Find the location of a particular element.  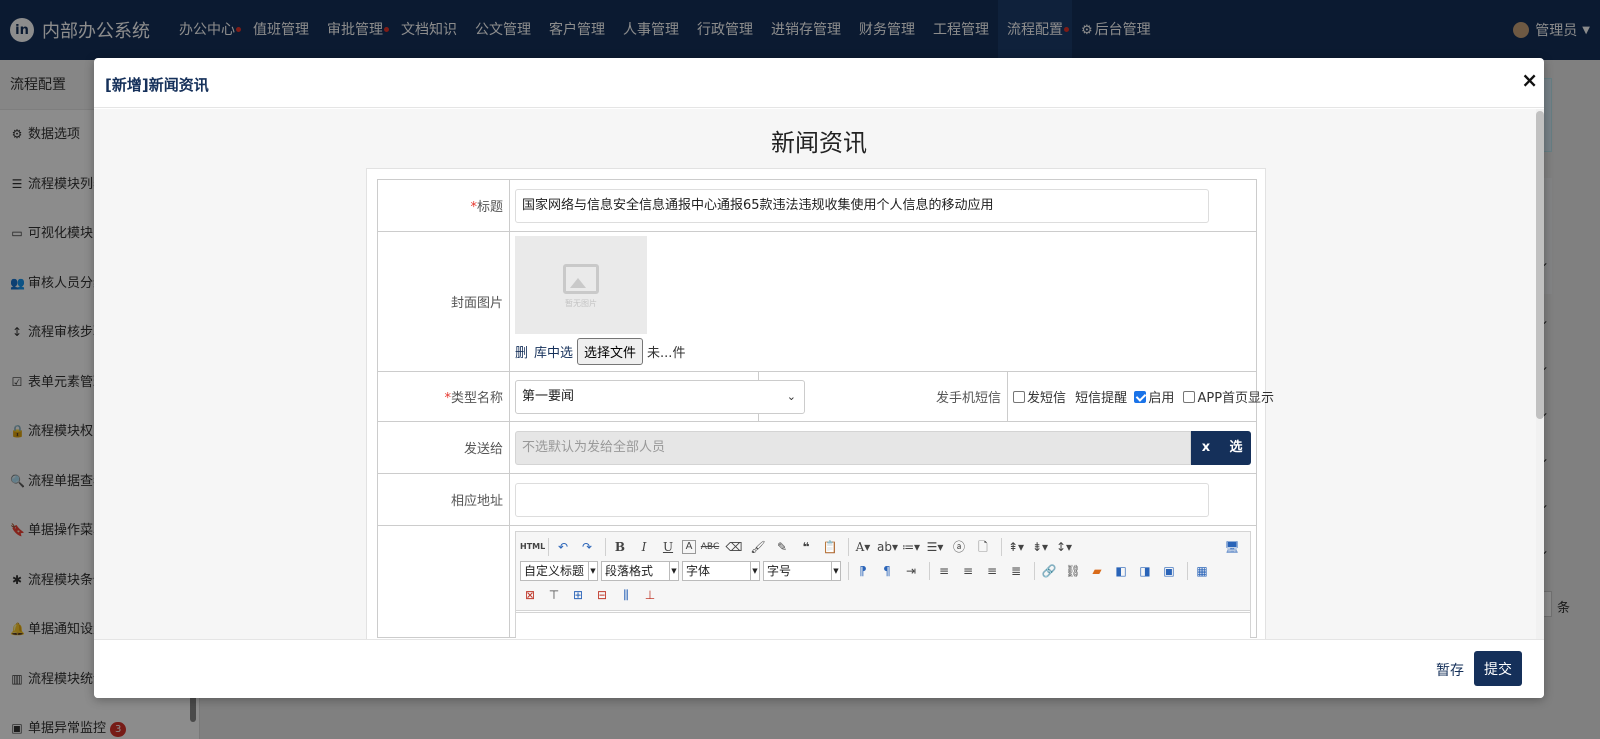

field-cell: 国家网络与信息安全信息通报中心通报65款违法违规收集使用个人信息的移动应用 is located at coordinates (883, 205).